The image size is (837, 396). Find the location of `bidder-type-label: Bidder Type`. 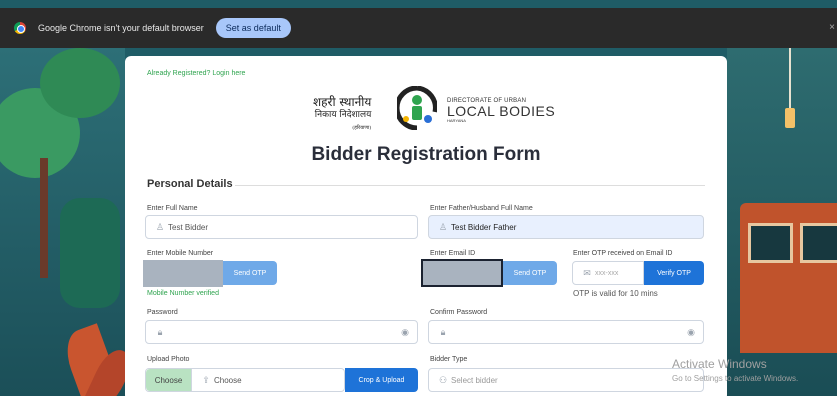

bidder-type-label: Bidder Type is located at coordinates (449, 359).